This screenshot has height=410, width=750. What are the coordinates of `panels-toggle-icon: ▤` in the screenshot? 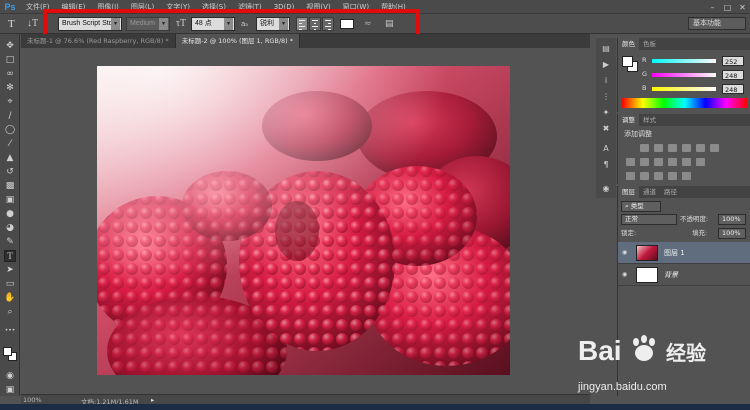 It's located at (392, 24).